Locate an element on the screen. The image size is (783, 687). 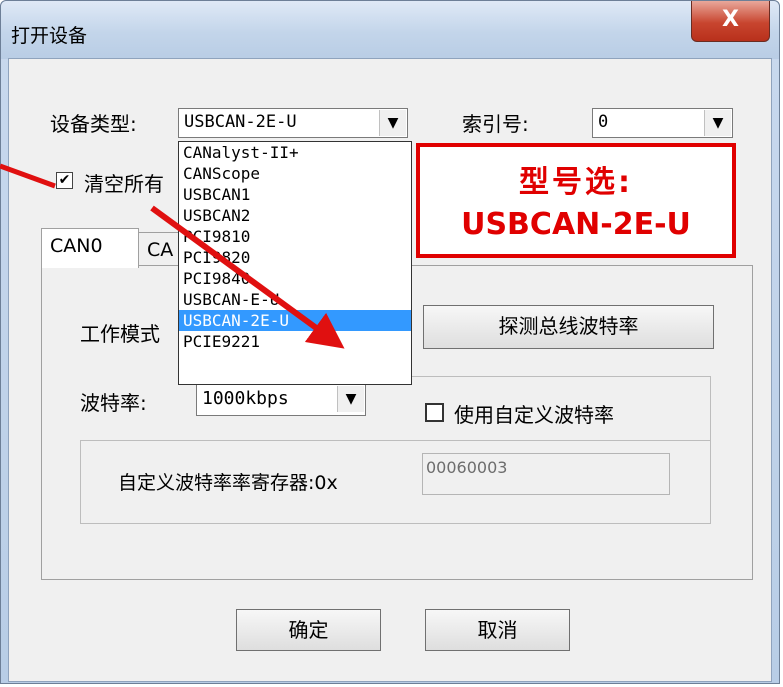
callout-line2: USBCAN-2E-U is located at coordinates (576, 224).